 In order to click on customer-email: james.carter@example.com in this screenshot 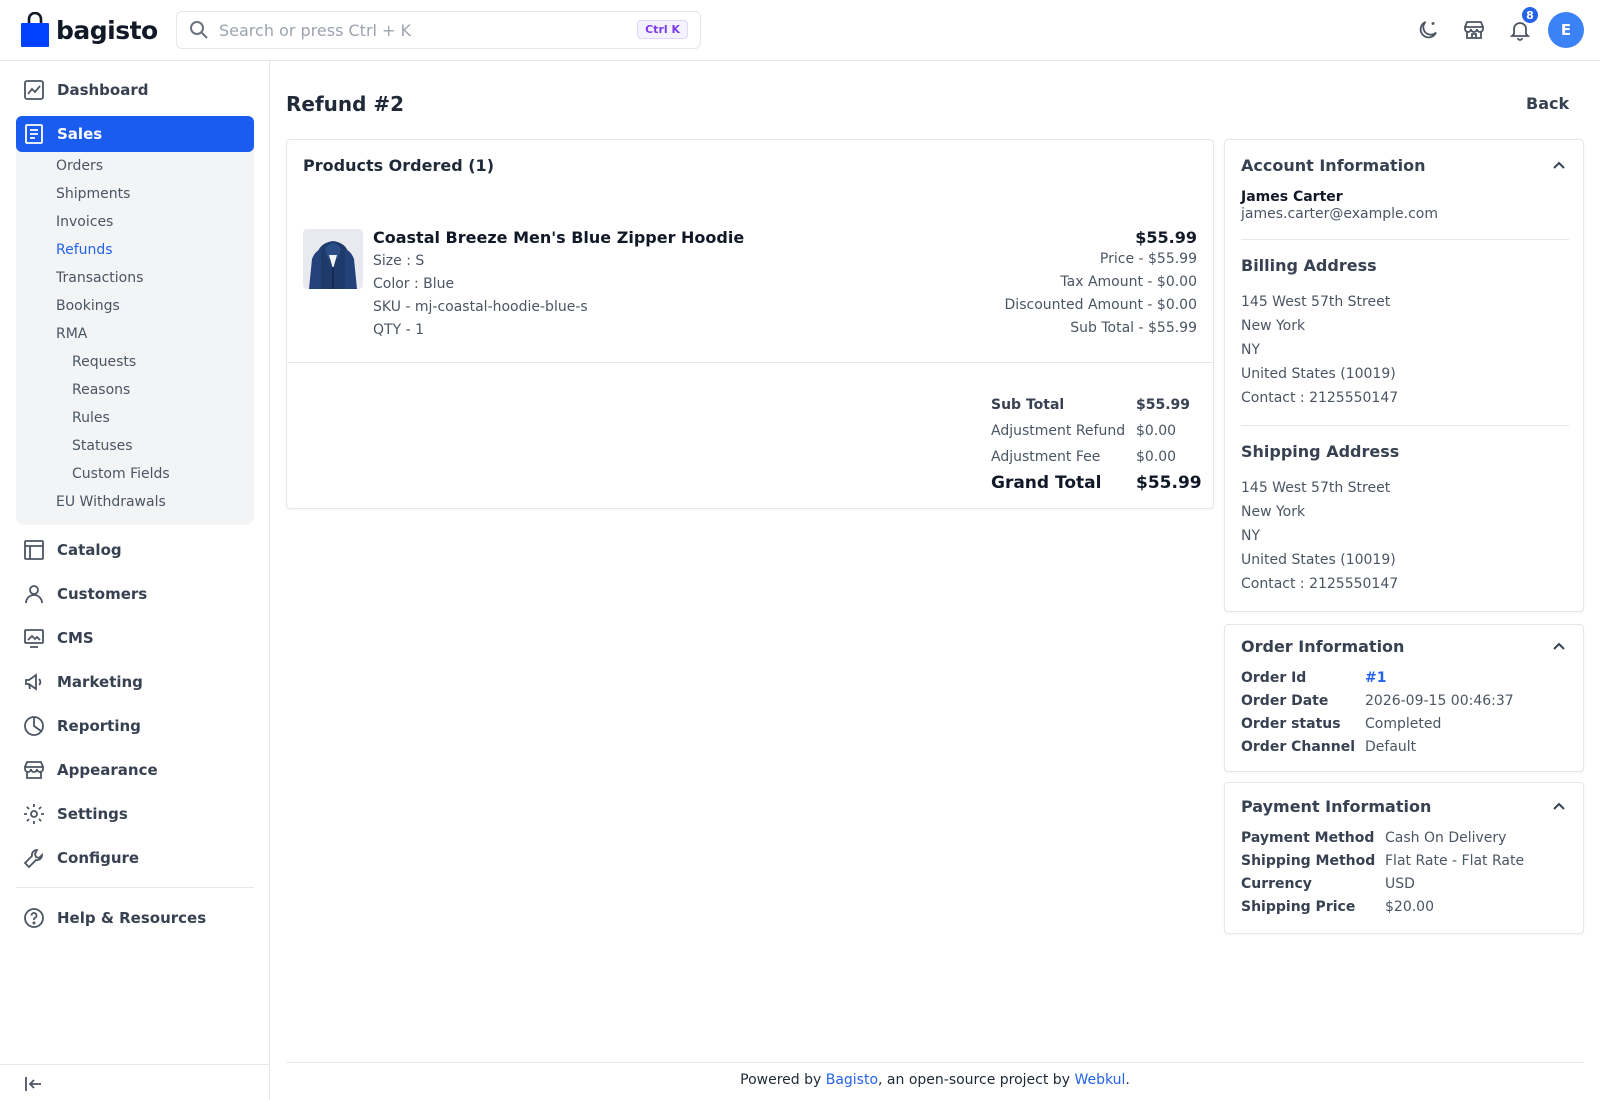, I will do `click(1339, 214)`.